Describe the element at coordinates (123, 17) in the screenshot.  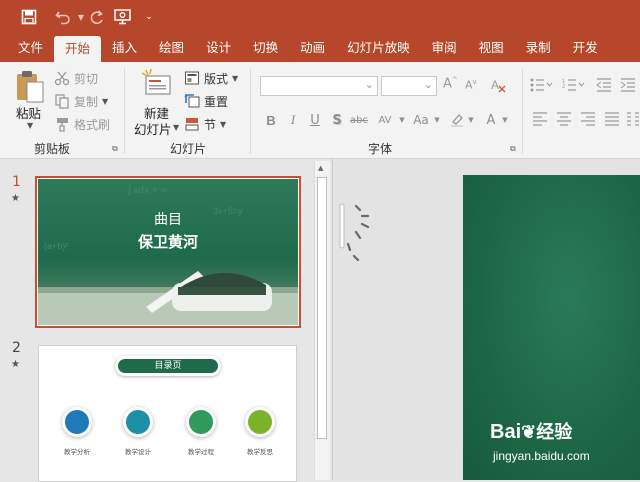
I see `start-slideshow-icon` at that location.